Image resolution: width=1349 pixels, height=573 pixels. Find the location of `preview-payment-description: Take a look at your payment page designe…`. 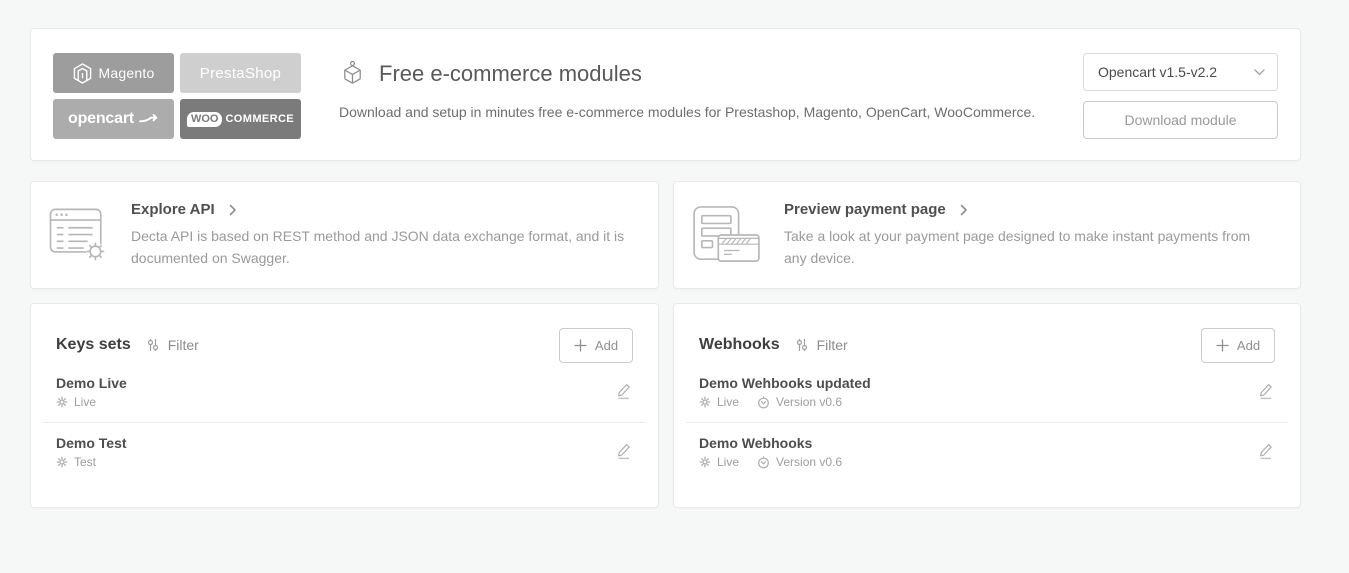

preview-payment-description: Take a look at your payment page designe… is located at coordinates (1017, 247).